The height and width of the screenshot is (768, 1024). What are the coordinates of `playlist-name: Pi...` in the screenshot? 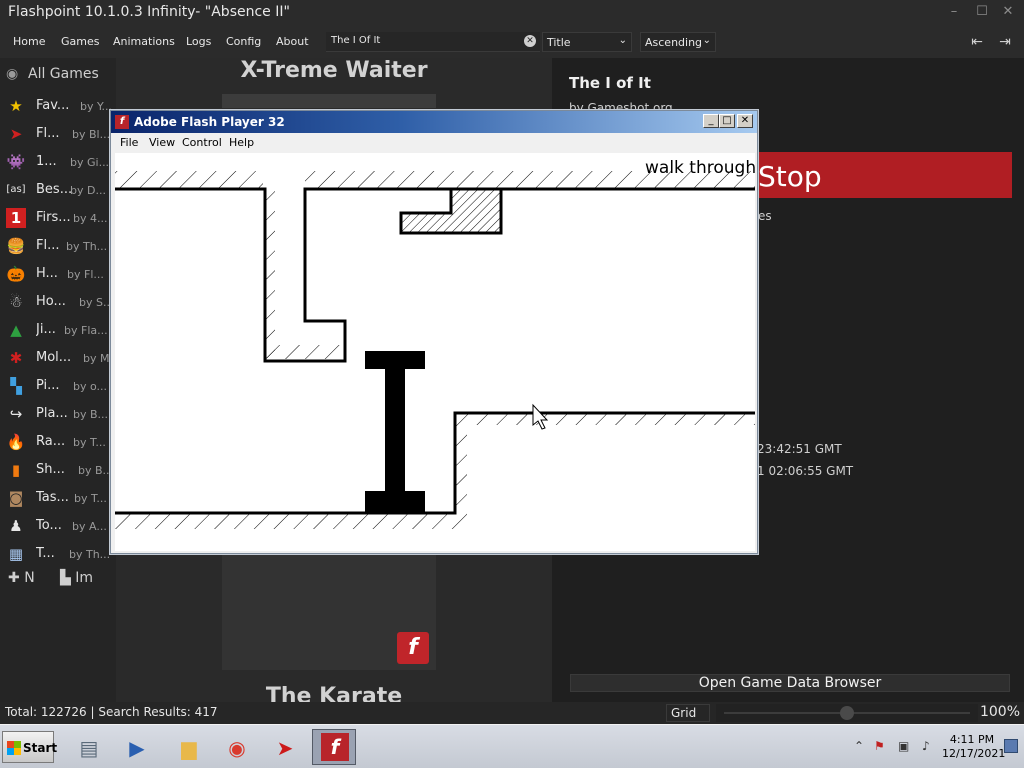 It's located at (48, 385).